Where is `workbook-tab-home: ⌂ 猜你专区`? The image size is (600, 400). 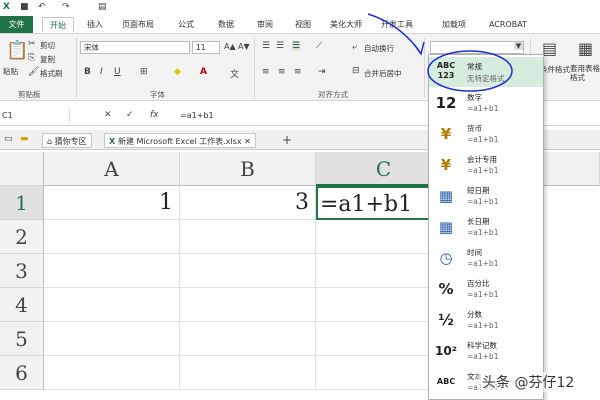 workbook-tab-home: ⌂ 猜你专区 is located at coordinates (67, 140).